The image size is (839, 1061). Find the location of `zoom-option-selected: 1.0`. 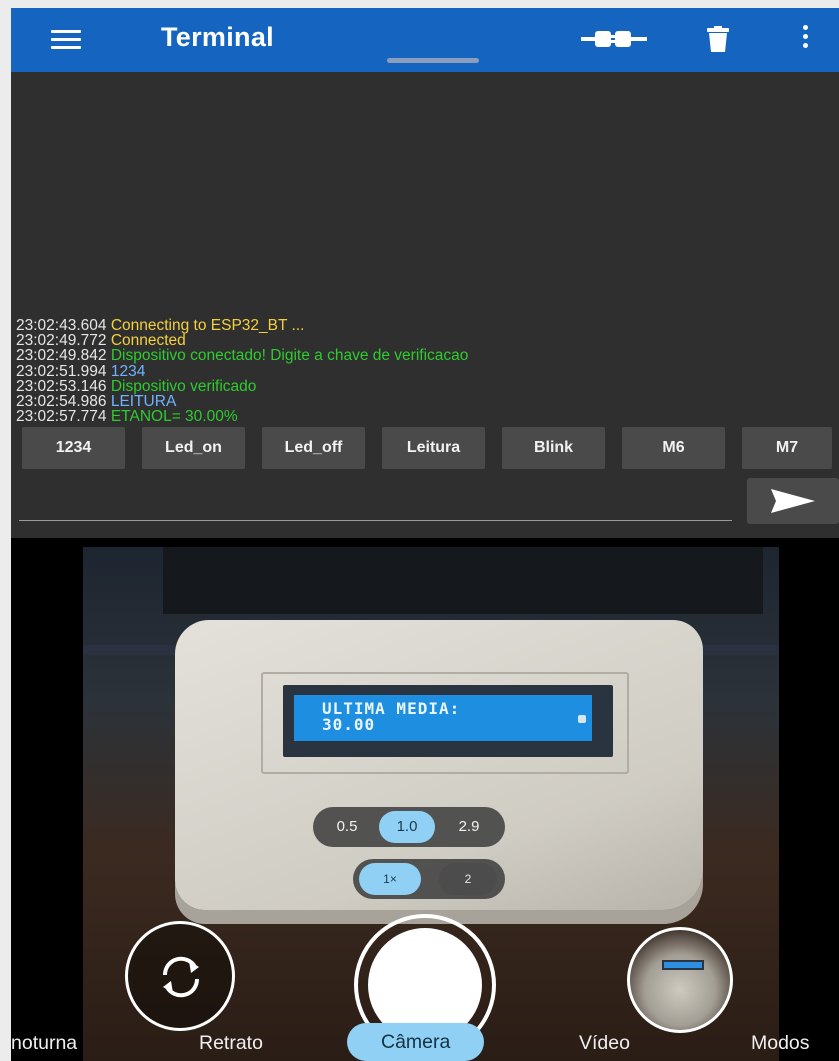

zoom-option-selected: 1.0 is located at coordinates (407, 827).